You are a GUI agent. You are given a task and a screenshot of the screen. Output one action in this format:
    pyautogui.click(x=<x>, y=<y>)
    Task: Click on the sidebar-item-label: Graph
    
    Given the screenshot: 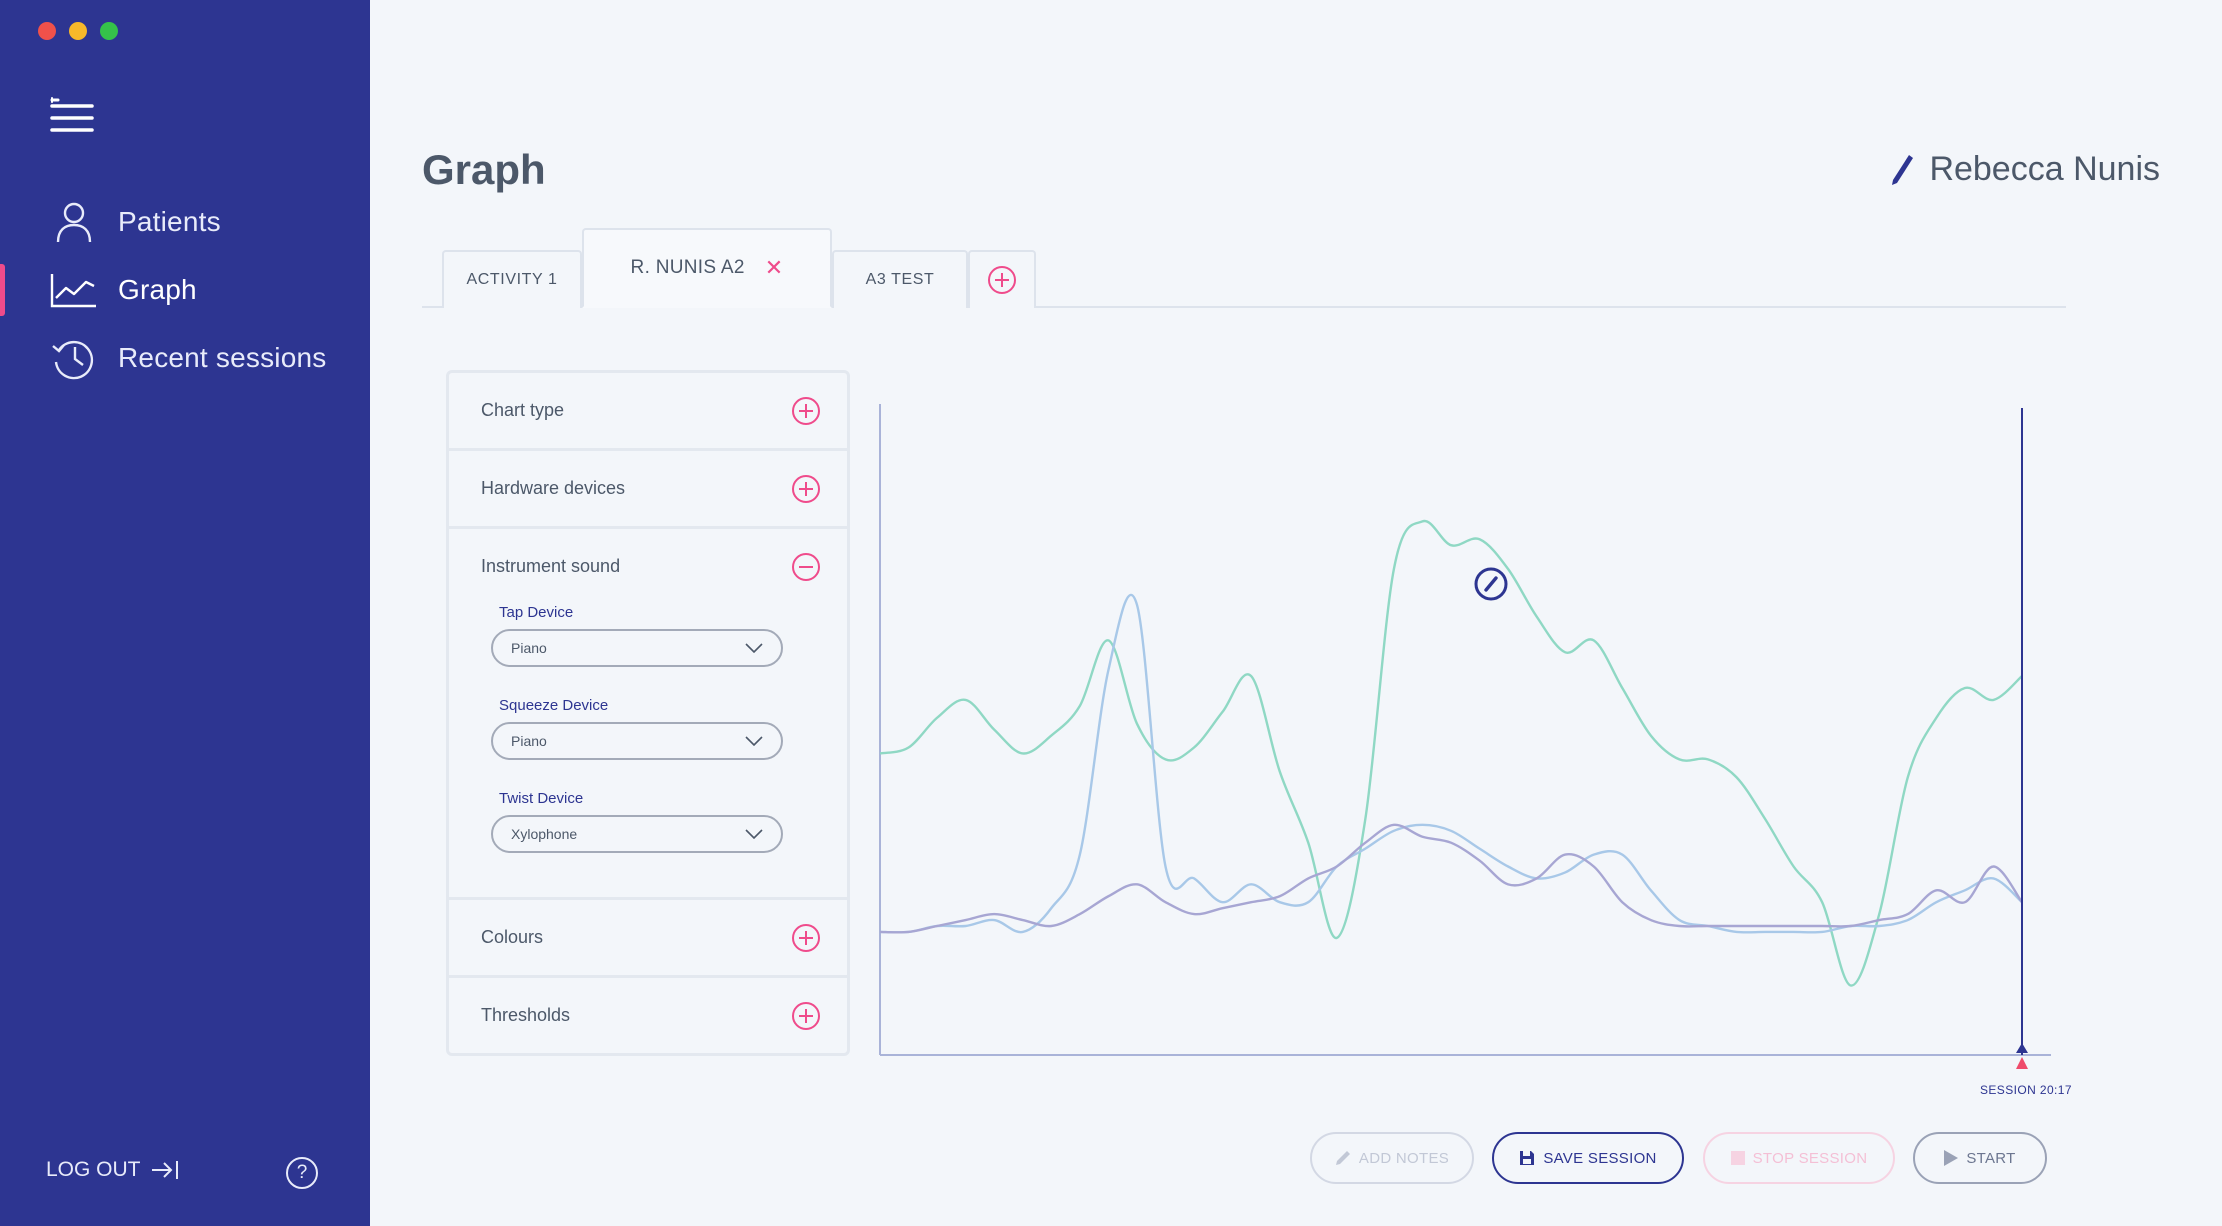 What is the action you would take?
    pyautogui.click(x=157, y=289)
    